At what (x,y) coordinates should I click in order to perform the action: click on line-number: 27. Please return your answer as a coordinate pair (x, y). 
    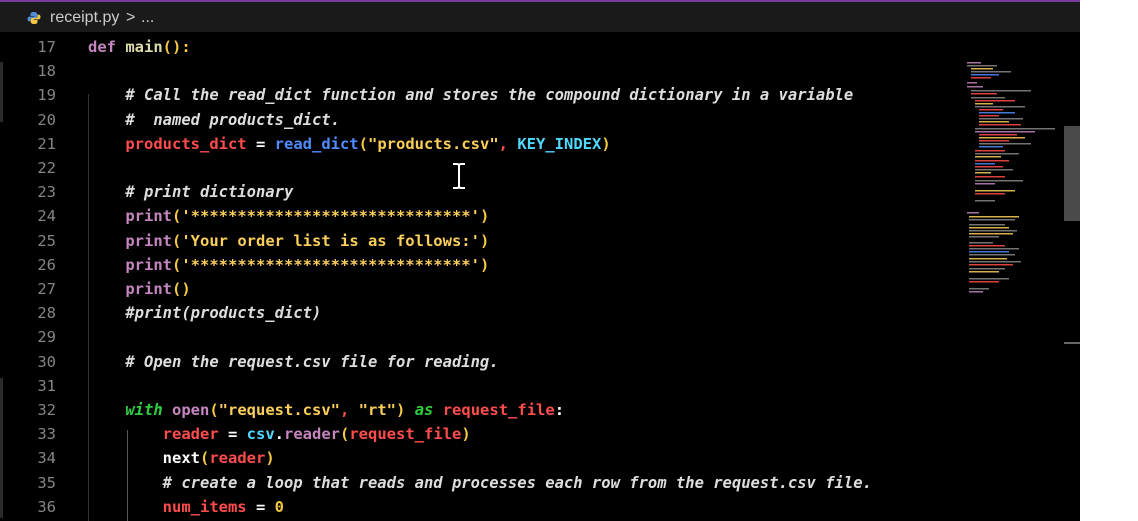
    Looking at the image, I should click on (46, 289).